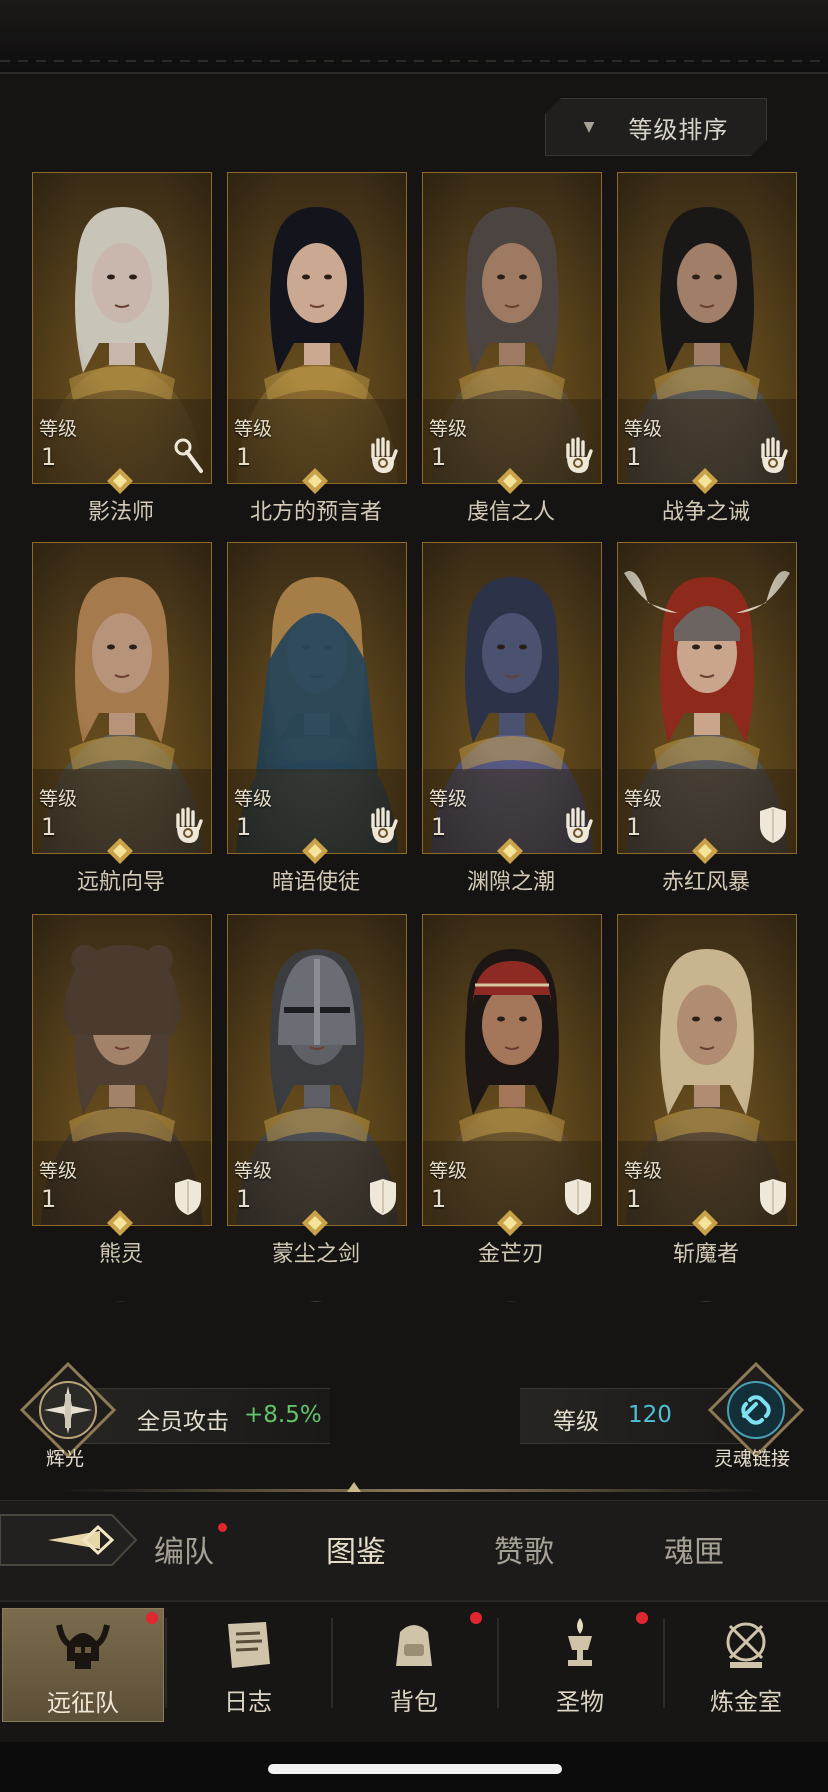 This screenshot has width=828, height=1792. What do you see at coordinates (694, 1549) in the screenshot?
I see `tab-soul-box: 魂匣` at bounding box center [694, 1549].